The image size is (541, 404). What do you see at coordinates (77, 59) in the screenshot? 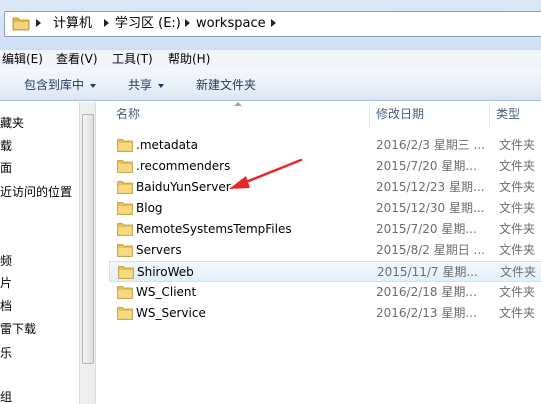
I see `menu-view: 查看(V)` at bounding box center [77, 59].